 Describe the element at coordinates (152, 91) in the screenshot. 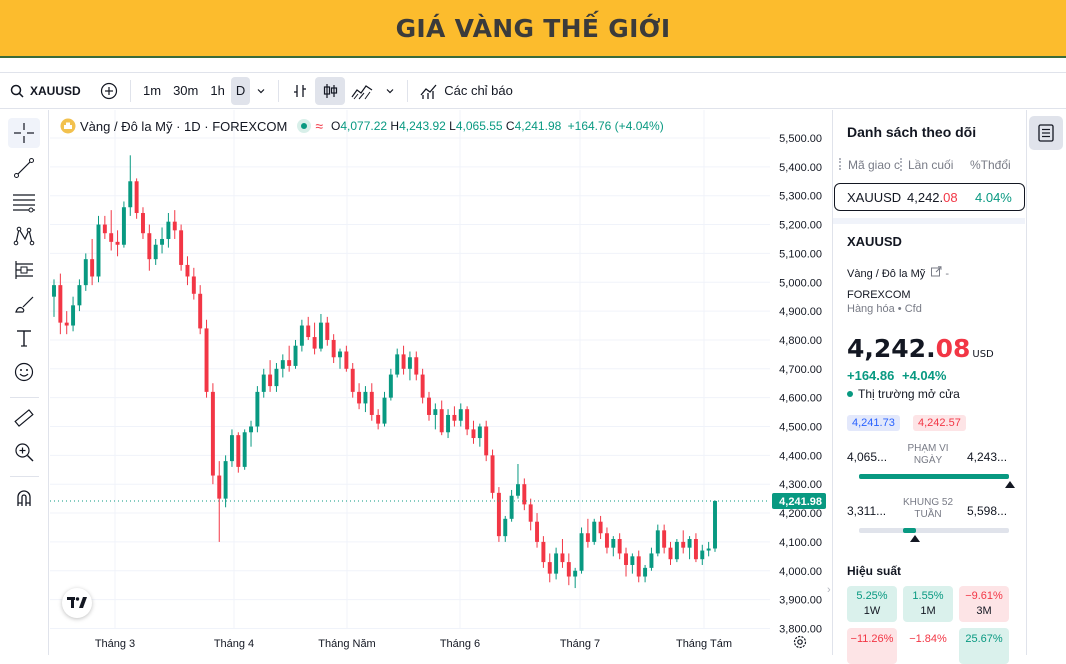

I see `interval-1m-button: 1m` at that location.